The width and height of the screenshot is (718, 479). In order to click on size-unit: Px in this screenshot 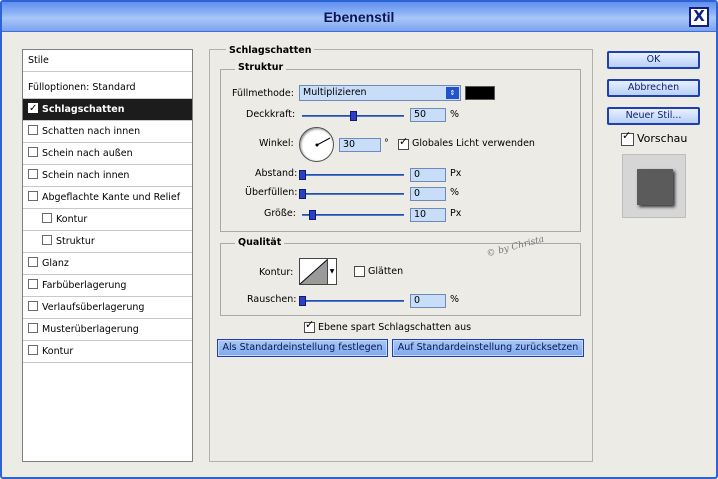, I will do `click(456, 213)`.